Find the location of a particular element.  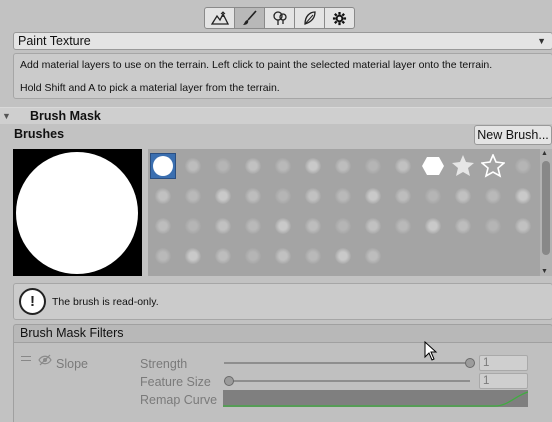

brush-grid-scrollbar: ▲ ▼ is located at coordinates (546, 212).